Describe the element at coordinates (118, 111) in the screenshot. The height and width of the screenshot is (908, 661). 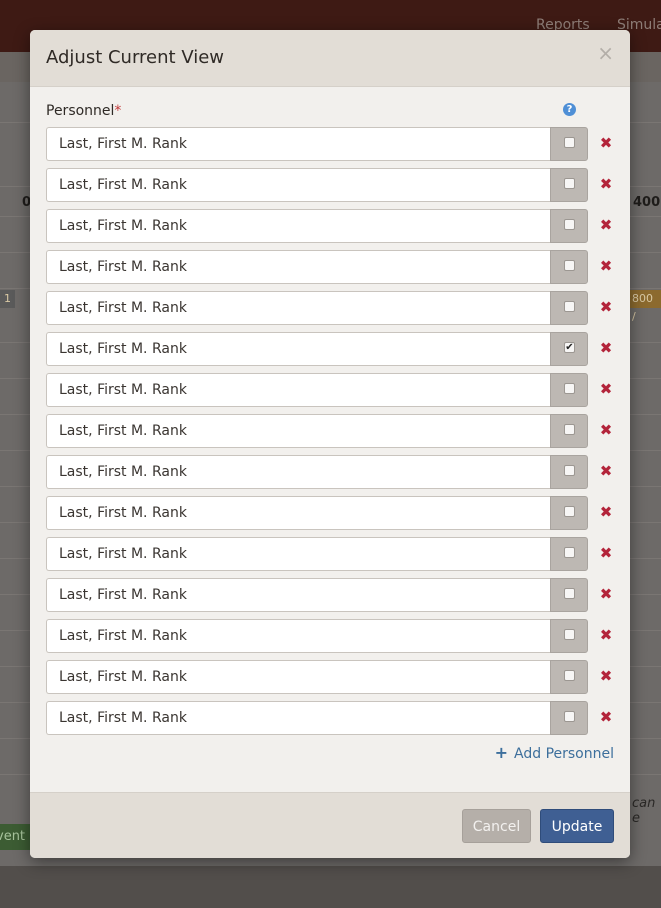
I see `required-asterisk: *` at that location.